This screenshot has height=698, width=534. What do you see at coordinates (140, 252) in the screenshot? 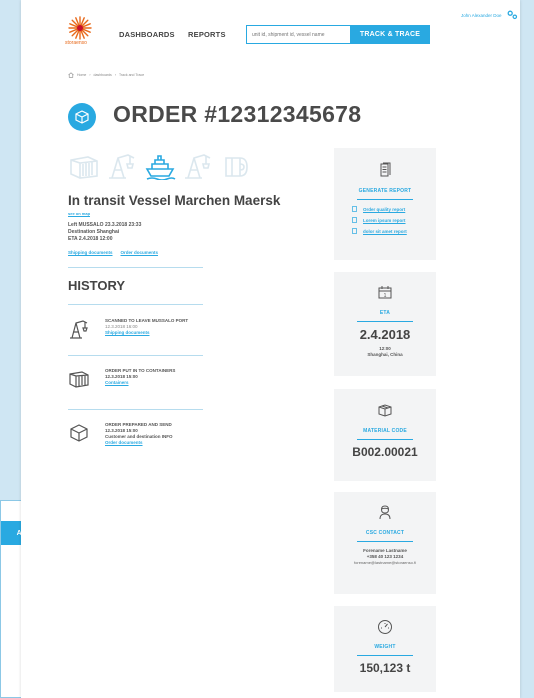
I see `order-documents-link: Order documents` at bounding box center [140, 252].